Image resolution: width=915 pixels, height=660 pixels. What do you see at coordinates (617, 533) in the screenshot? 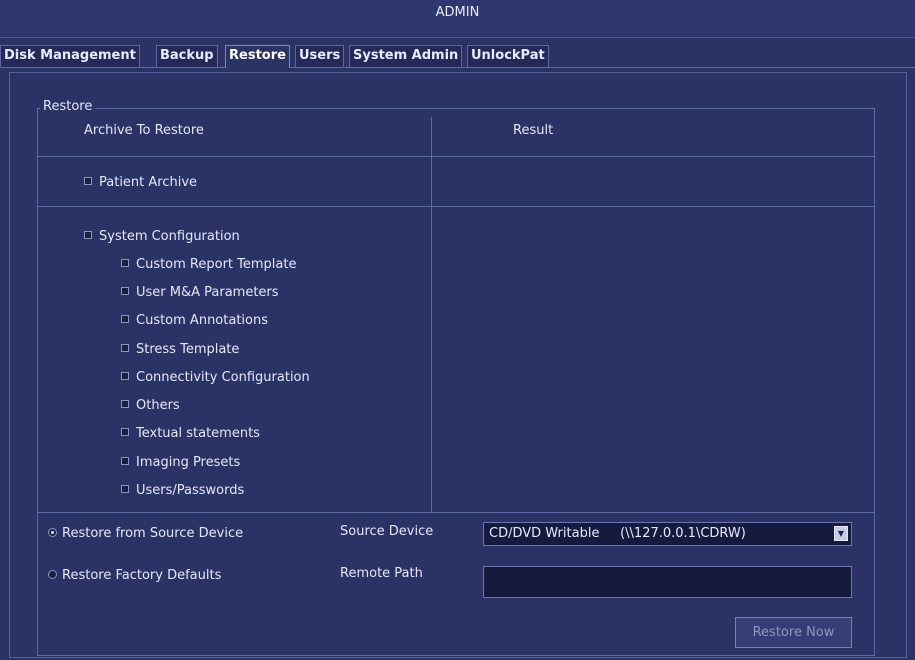
I see `source-device-value: CD/DVD Writable (\\127.0.0.1\CDRW)` at bounding box center [617, 533].